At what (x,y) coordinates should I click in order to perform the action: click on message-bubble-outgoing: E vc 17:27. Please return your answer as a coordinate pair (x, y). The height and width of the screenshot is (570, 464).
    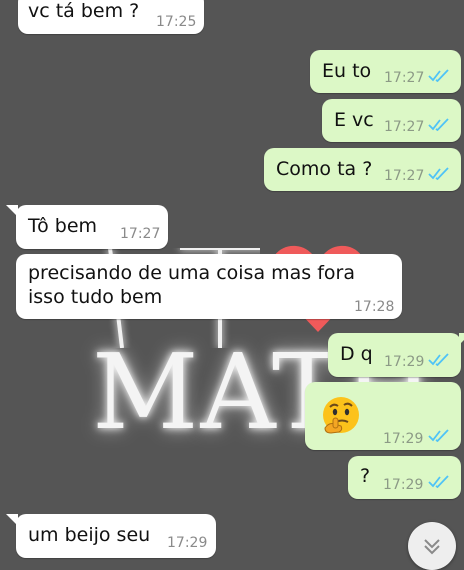
    Looking at the image, I should click on (391, 120).